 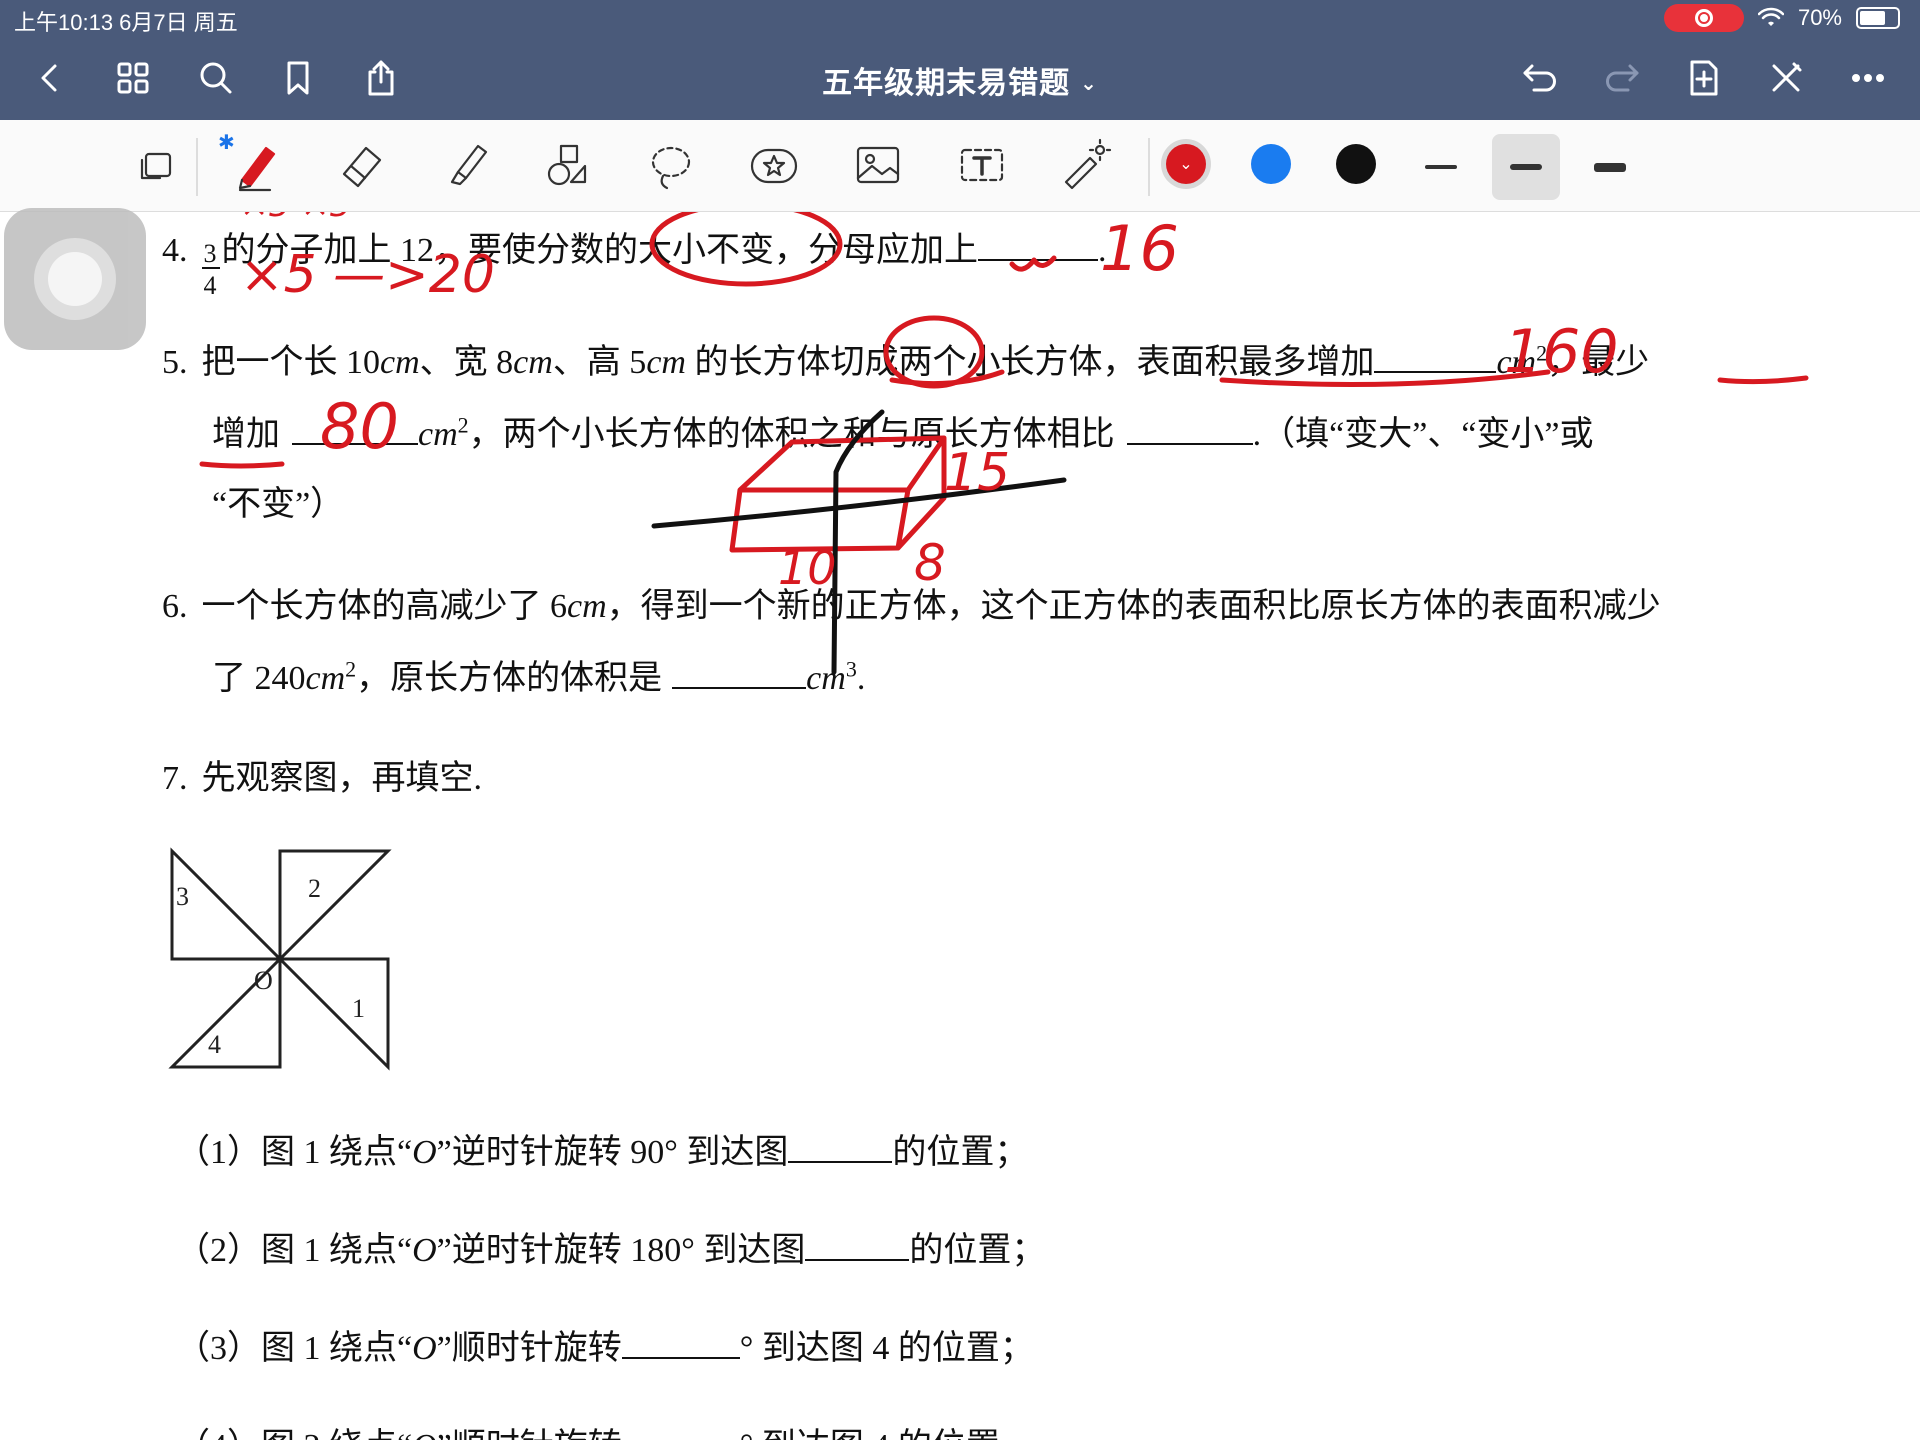 I want to click on question-text: 先观察图，再填空., so click(x=342, y=778).